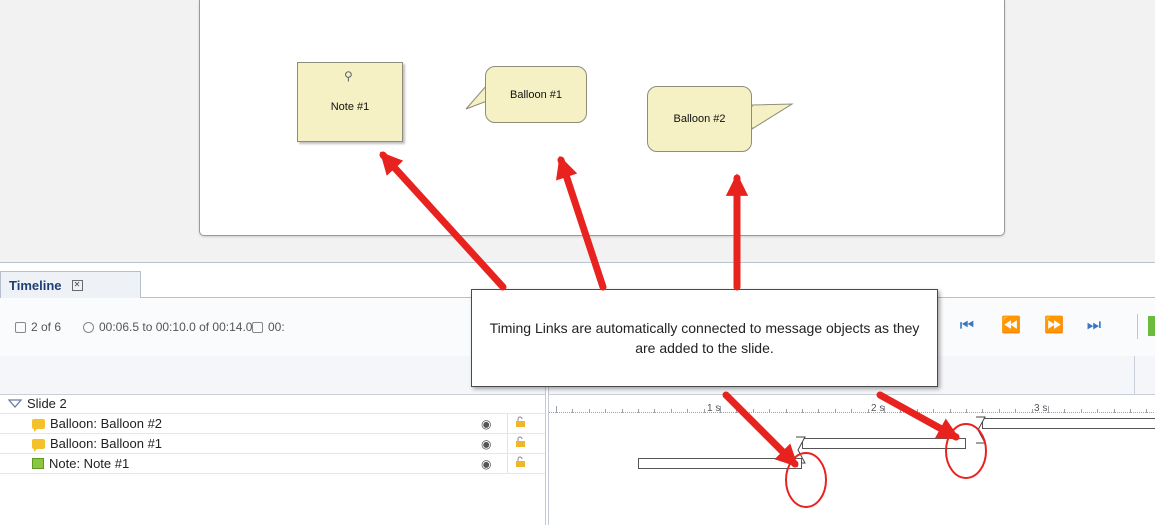 This screenshot has width=1155, height=525. I want to click on layer-list-header, so click(272, 375).